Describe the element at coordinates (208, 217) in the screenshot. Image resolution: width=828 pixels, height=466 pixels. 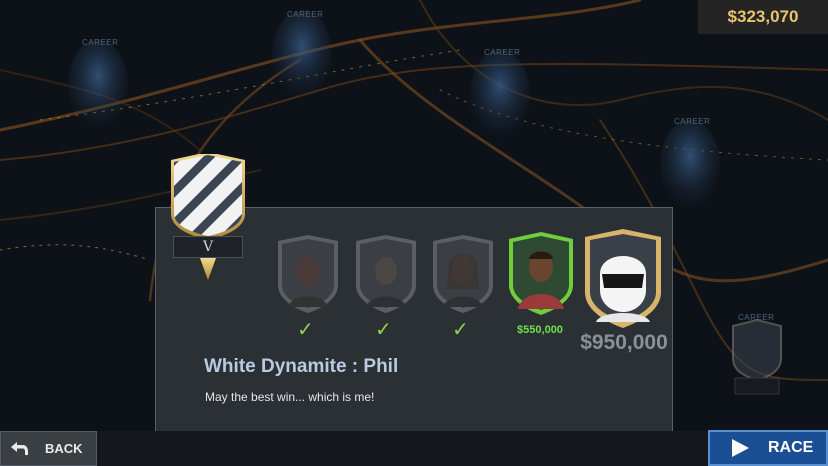
I see `tier-shield-icon` at that location.